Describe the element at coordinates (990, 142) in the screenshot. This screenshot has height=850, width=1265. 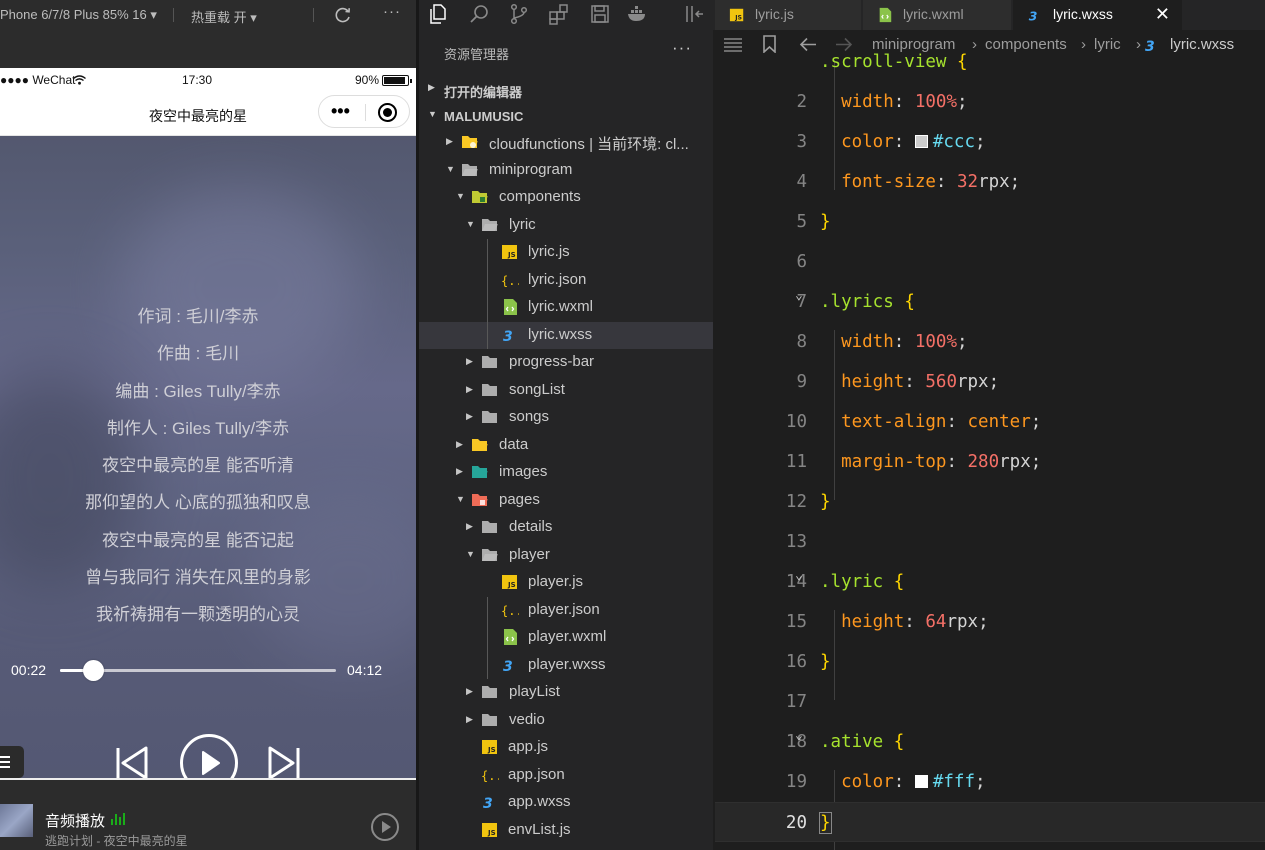
I see `code-line: 3 color: #ccc;` at that location.